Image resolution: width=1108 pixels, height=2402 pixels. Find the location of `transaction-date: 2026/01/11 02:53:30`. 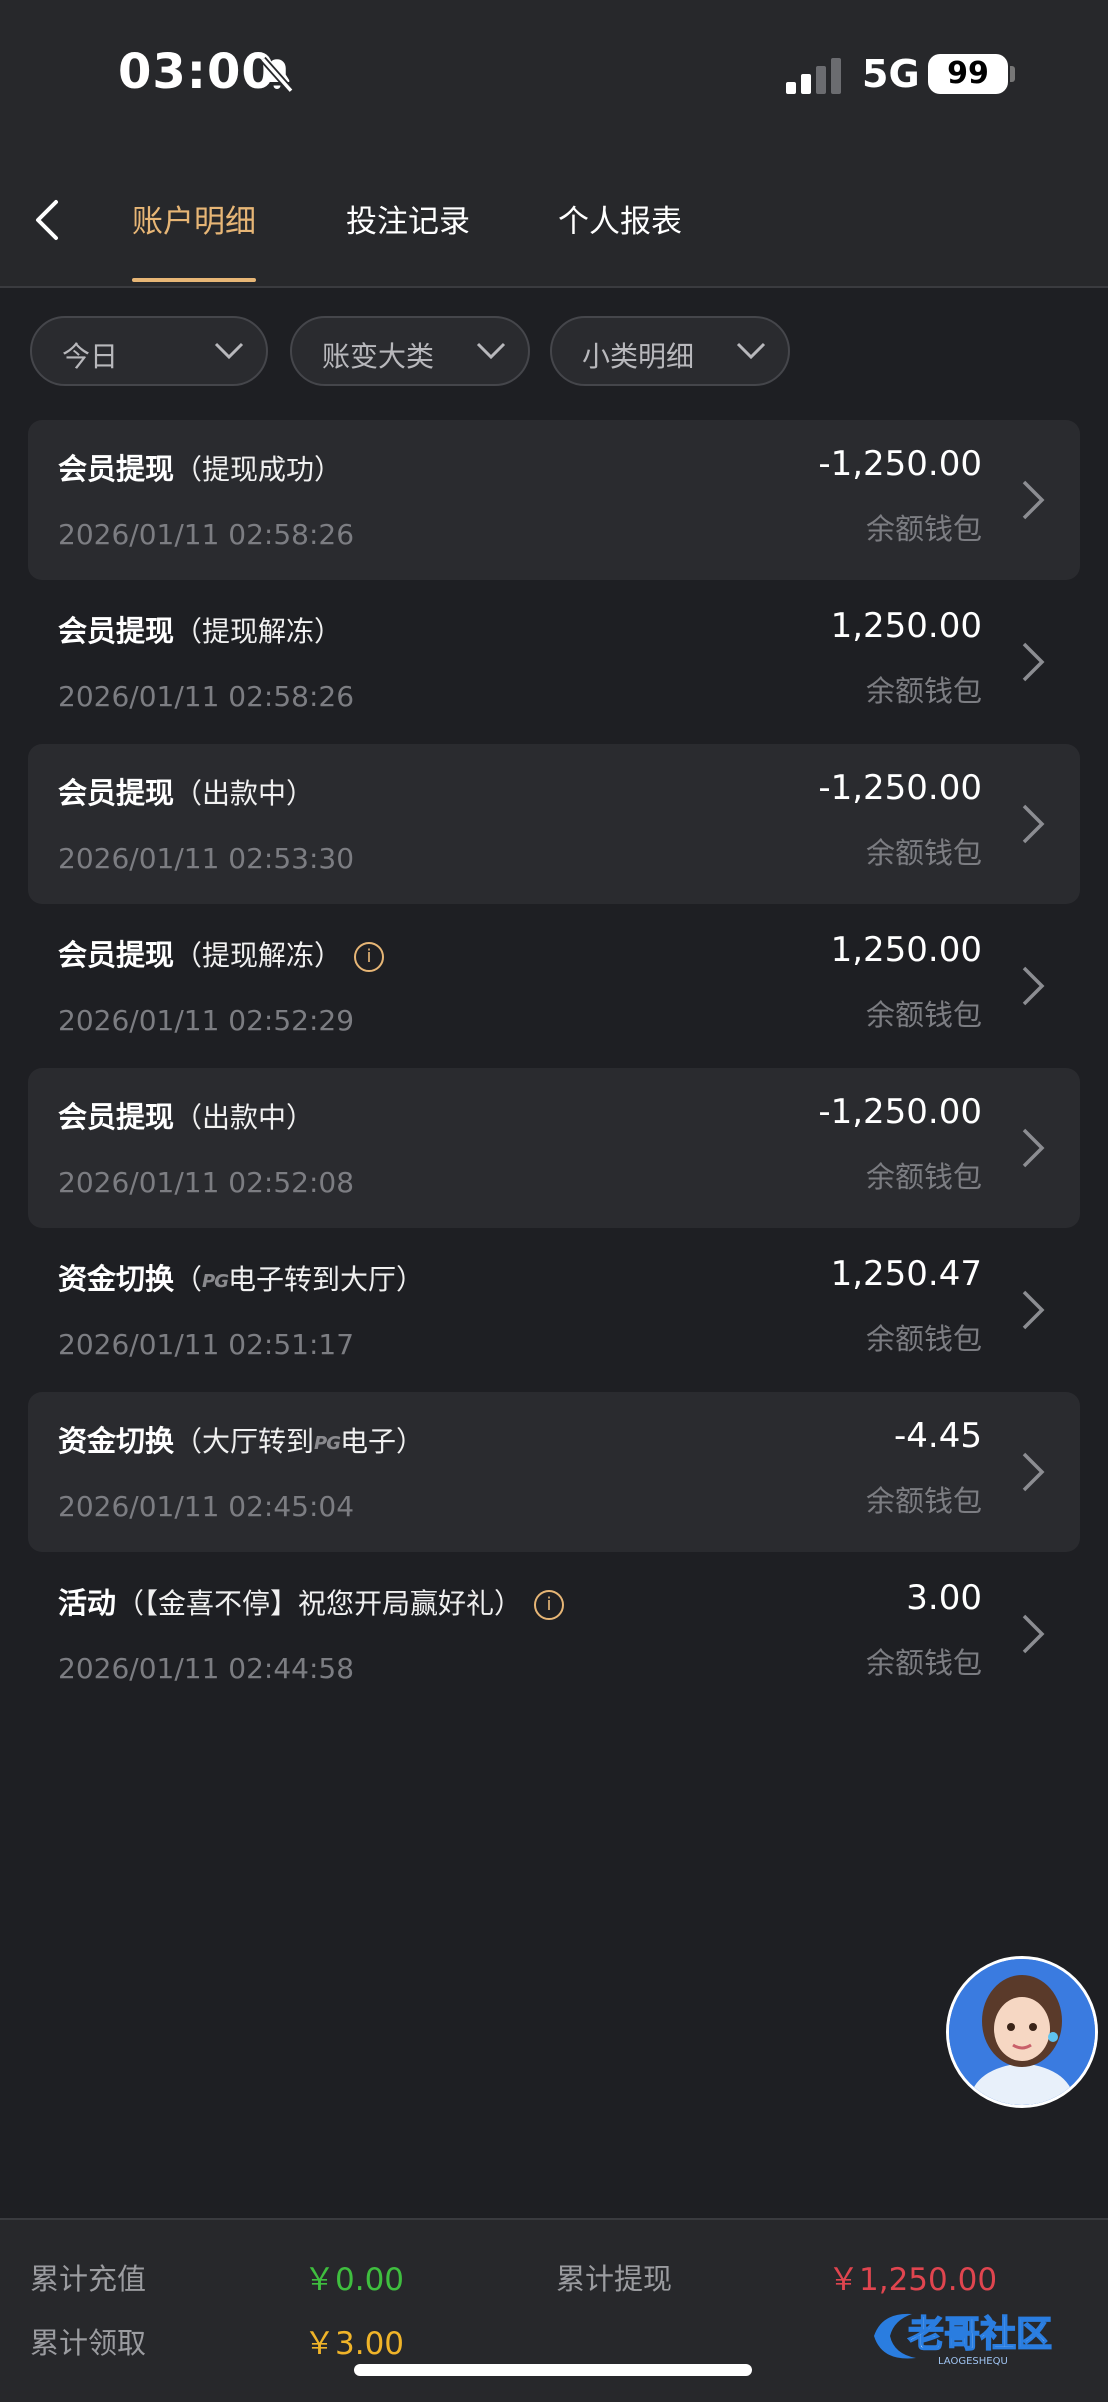

transaction-date: 2026/01/11 02:53:30 is located at coordinates (206, 858).